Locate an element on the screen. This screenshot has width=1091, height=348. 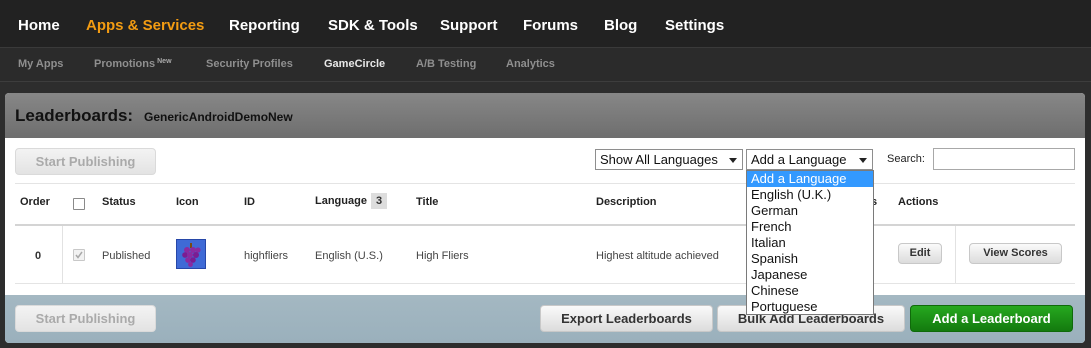
subnav-analytics: Analytics is located at coordinates (530, 64).